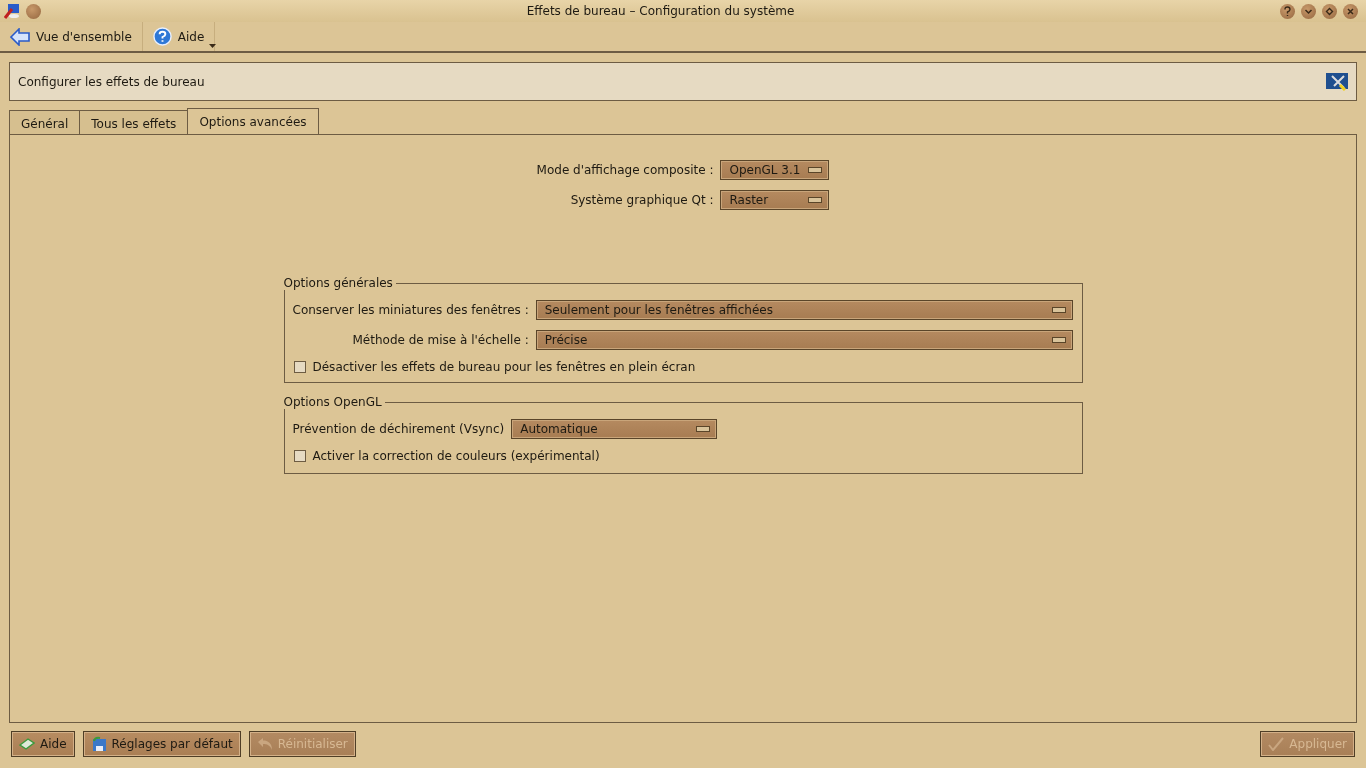 This screenshot has height=768, width=1366. Describe the element at coordinates (111, 81) in the screenshot. I see `header-title: Configurer les effets de bureau` at that location.